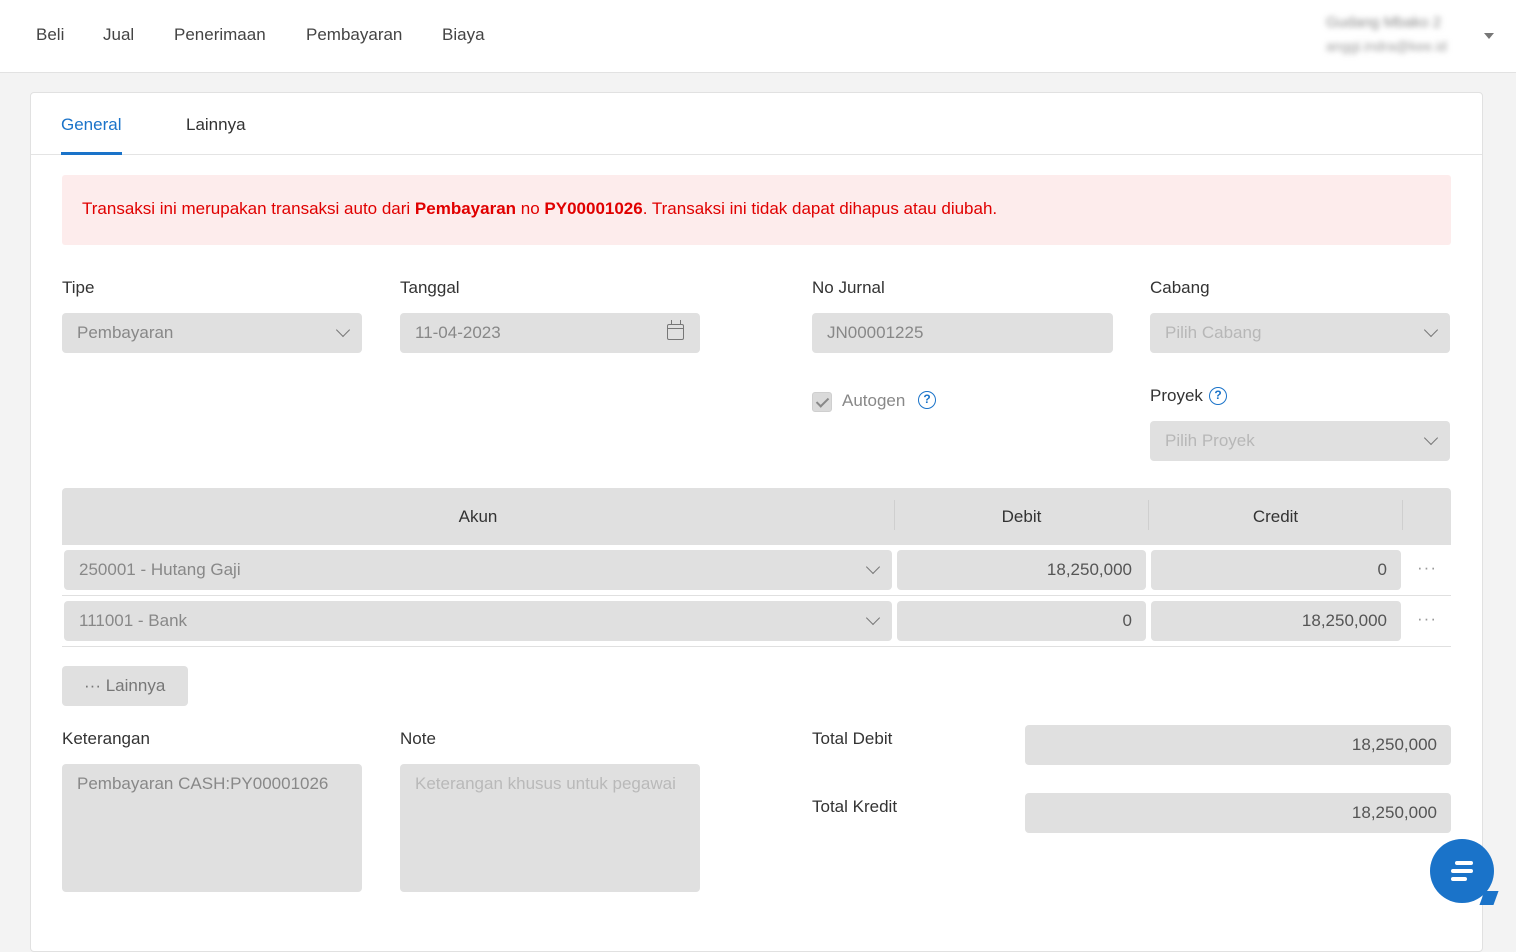 The height and width of the screenshot is (952, 1516). I want to click on alert-middle: no, so click(530, 208).